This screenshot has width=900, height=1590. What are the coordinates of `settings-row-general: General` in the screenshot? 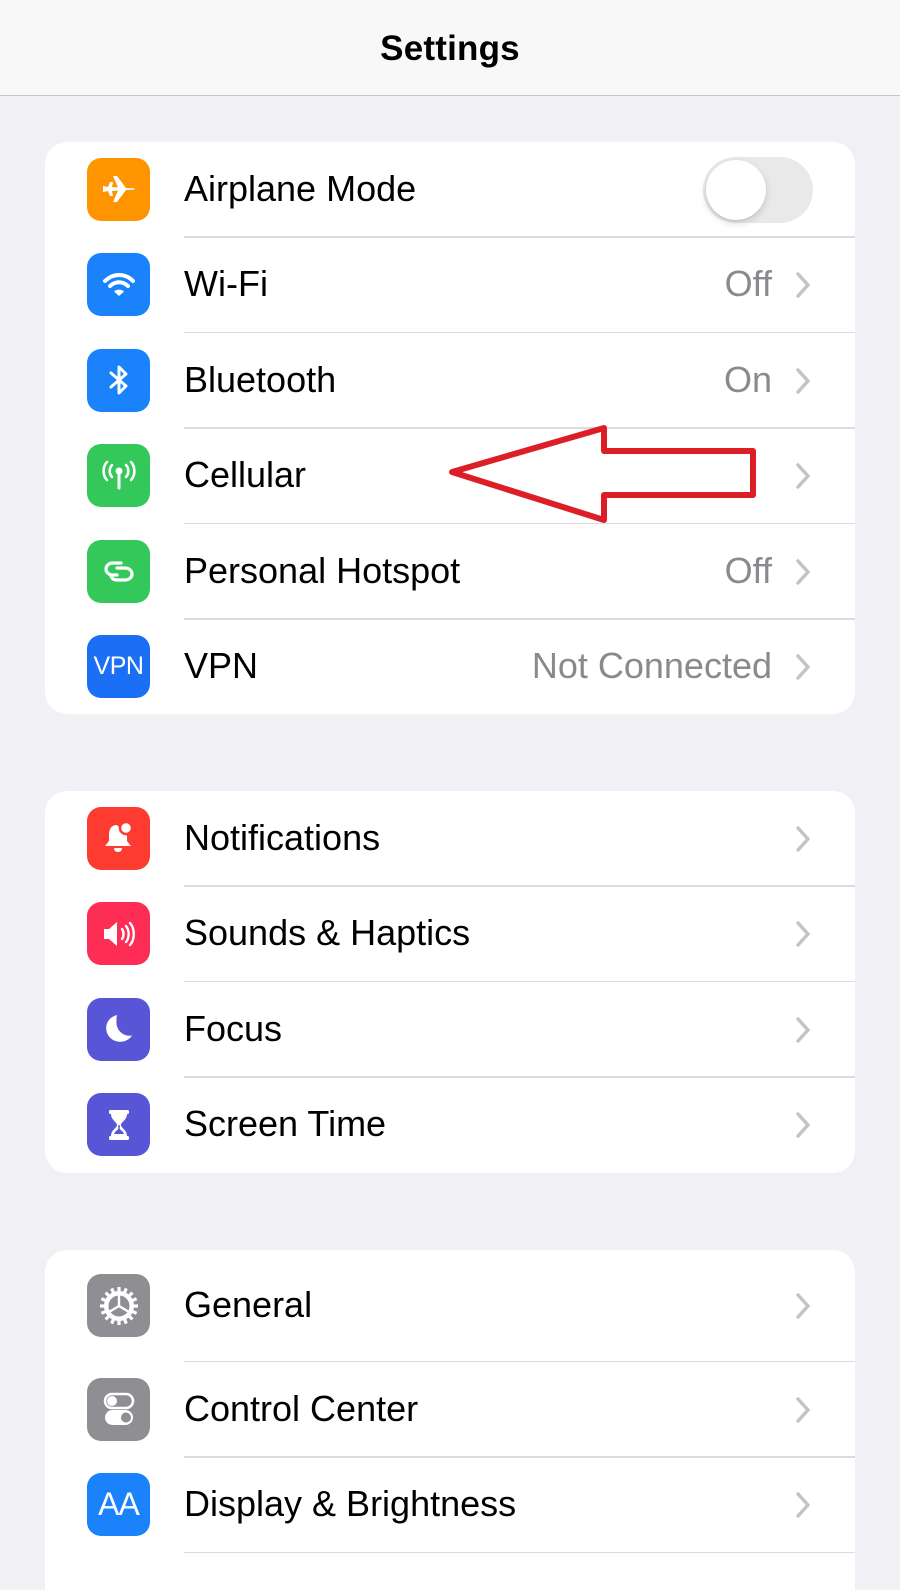 It's located at (450, 1306).